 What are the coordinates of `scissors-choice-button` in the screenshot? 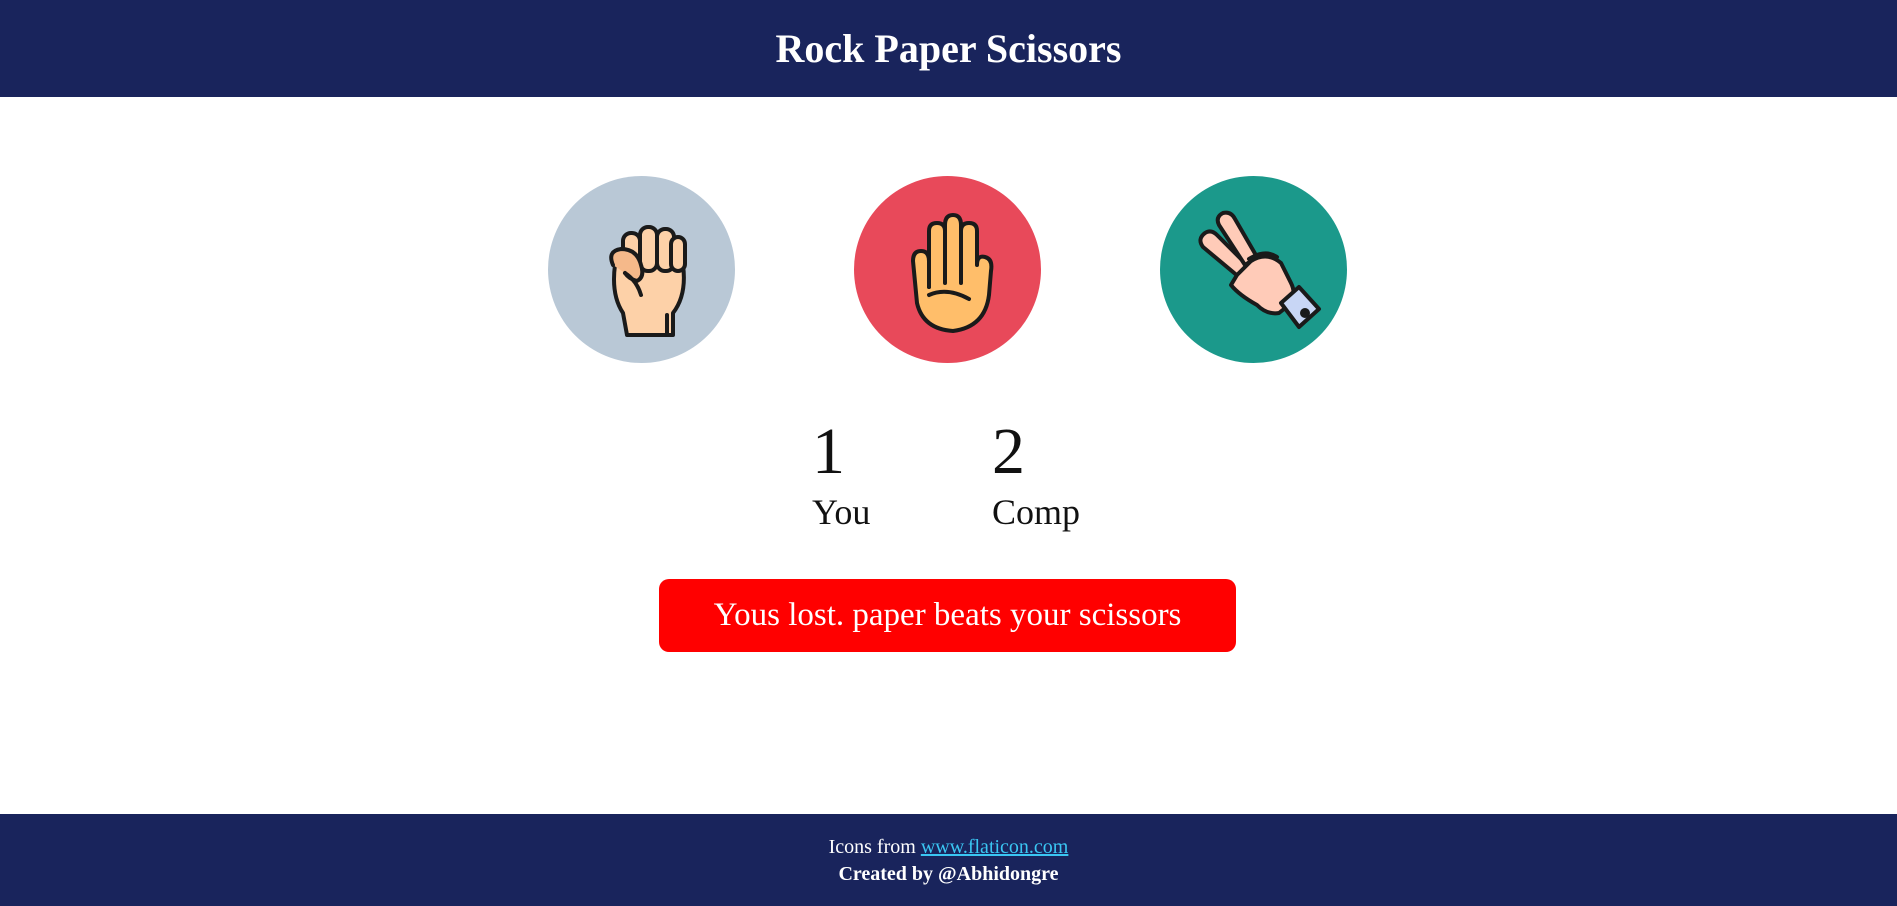 It's located at (1253, 269).